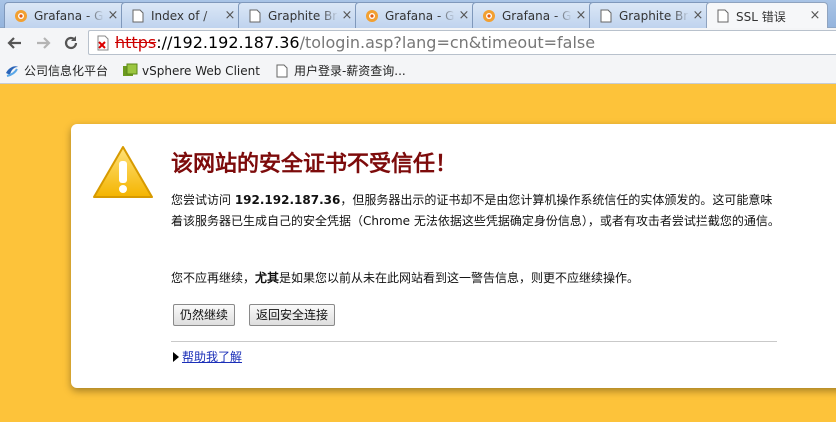 The height and width of the screenshot is (422, 836). Describe the element at coordinates (213, 278) in the screenshot. I see `advice-prefix: 您不应再继续，` at that location.